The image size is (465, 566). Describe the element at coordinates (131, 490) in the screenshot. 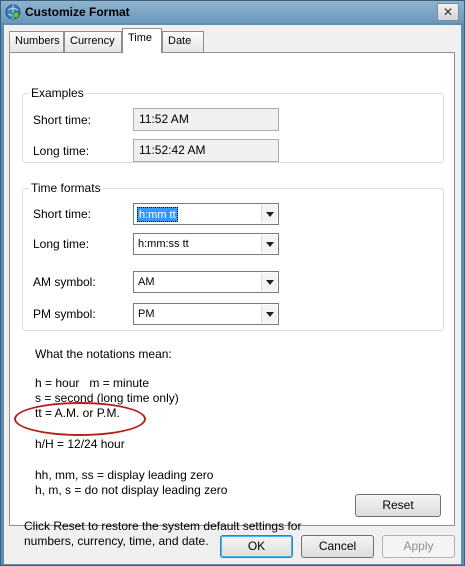

I see `notation-no-leading-zero: h, m, s = do not display leading zero` at that location.